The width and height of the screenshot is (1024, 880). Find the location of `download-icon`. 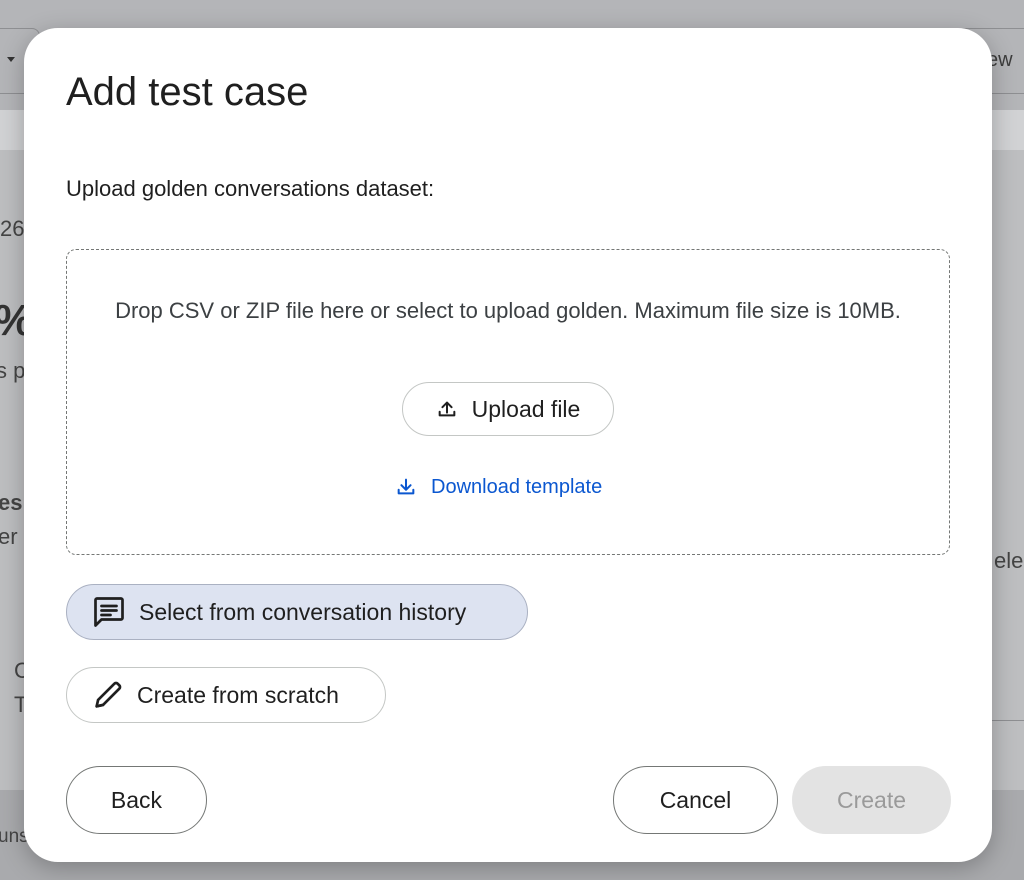

download-icon is located at coordinates (406, 487).